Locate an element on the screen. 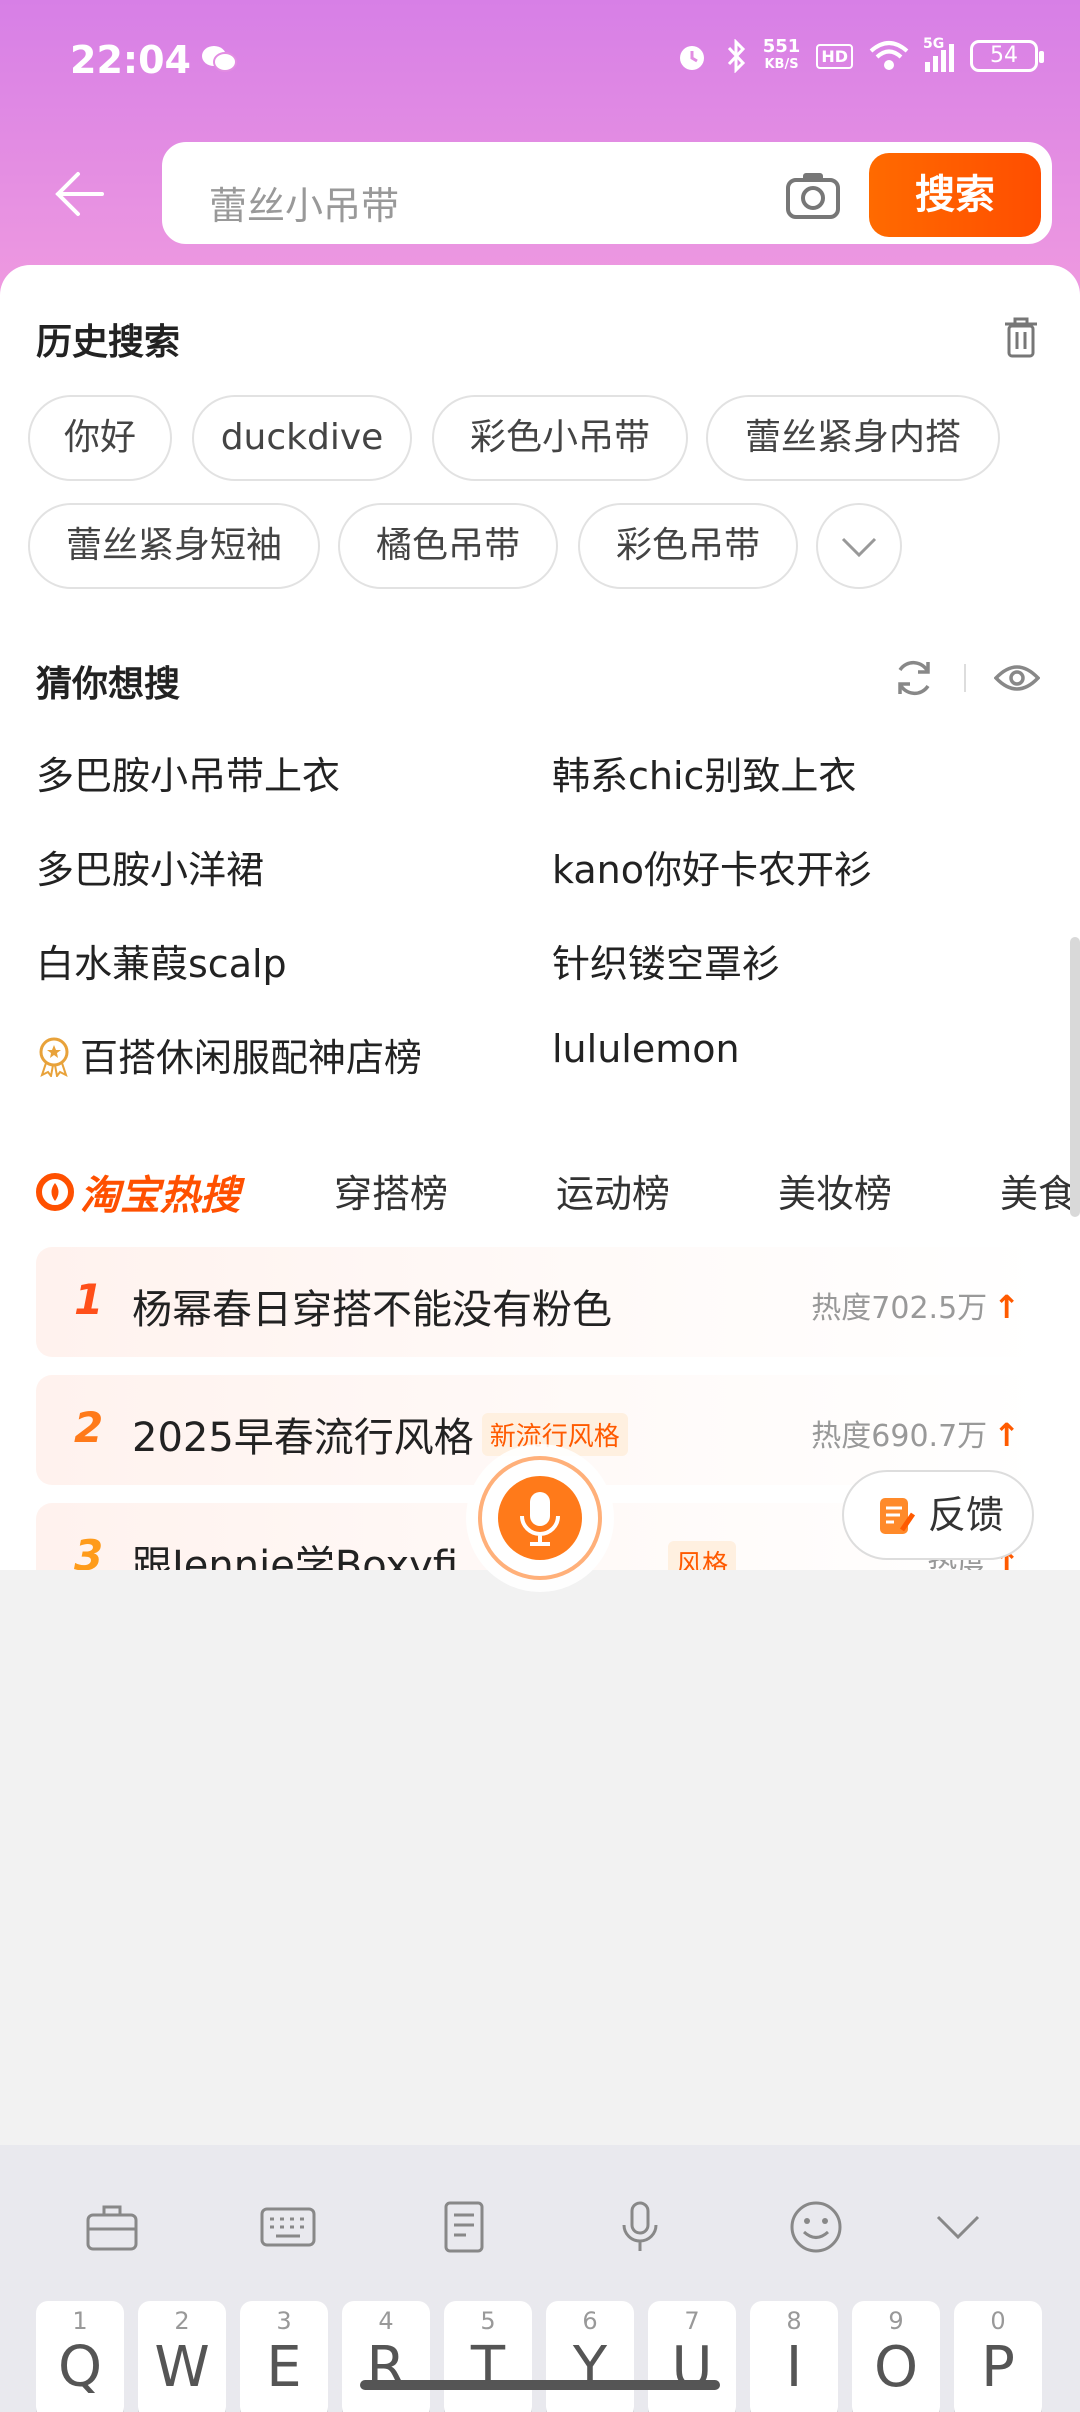 The height and width of the screenshot is (2412, 1080). keyboard-toolbar is located at coordinates (540, 2220).